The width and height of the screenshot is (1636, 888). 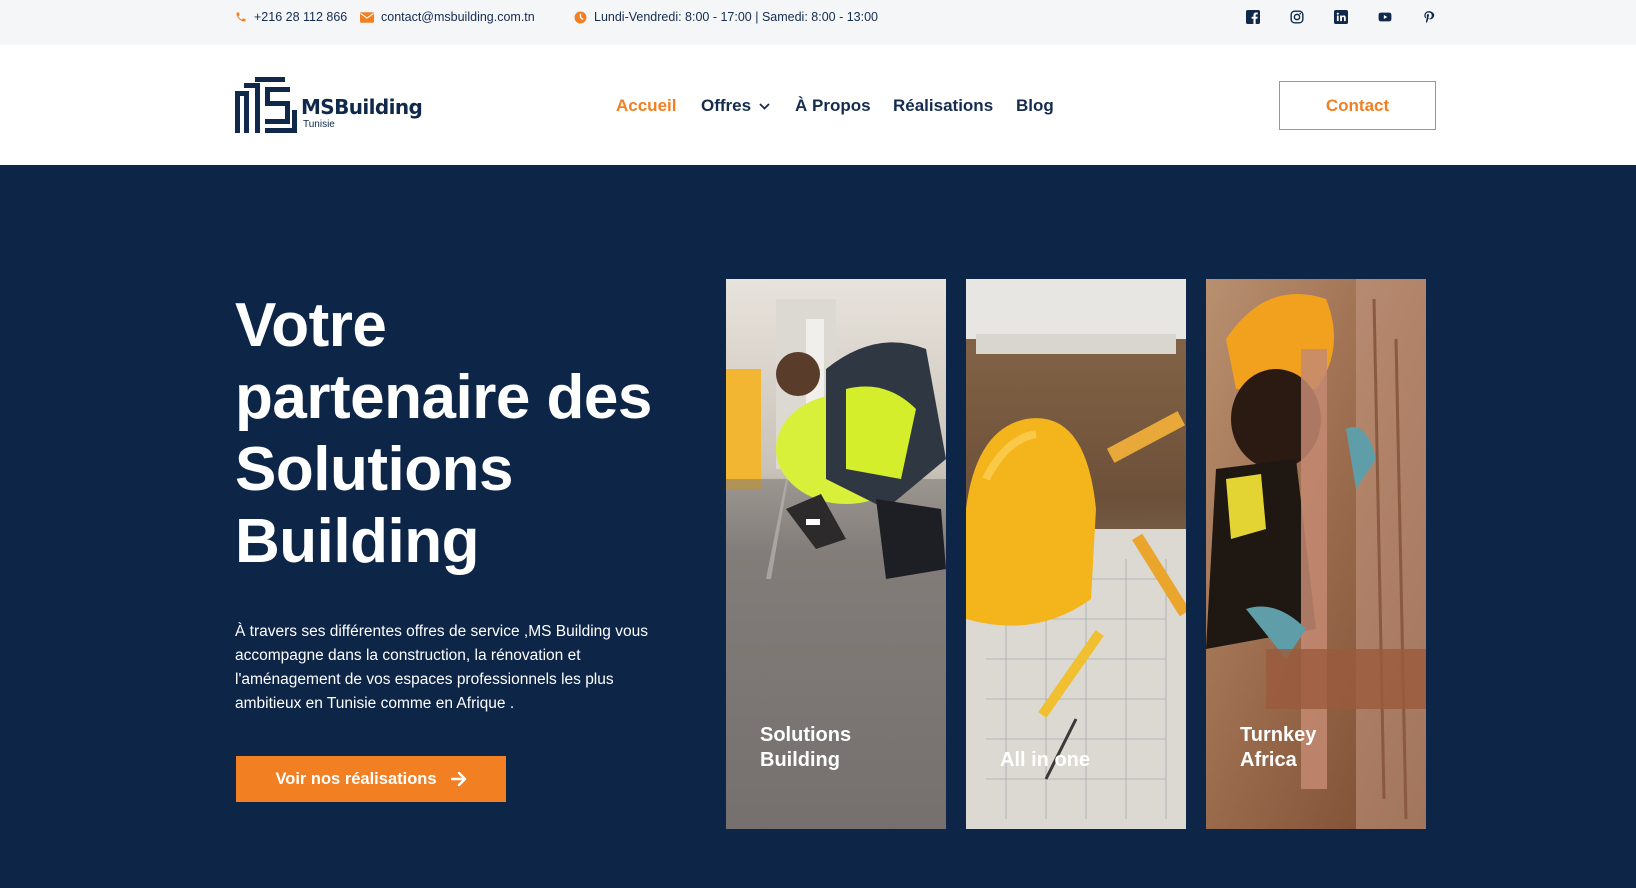 I want to click on hero-title: Votre partenaire des Solutions Building, so click(x=443, y=433).